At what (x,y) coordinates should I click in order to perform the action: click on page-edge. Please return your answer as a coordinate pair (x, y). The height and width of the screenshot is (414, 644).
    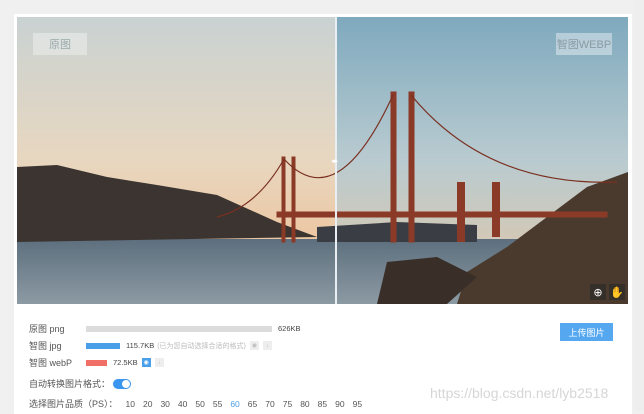
    Looking at the image, I should click on (639, 205).